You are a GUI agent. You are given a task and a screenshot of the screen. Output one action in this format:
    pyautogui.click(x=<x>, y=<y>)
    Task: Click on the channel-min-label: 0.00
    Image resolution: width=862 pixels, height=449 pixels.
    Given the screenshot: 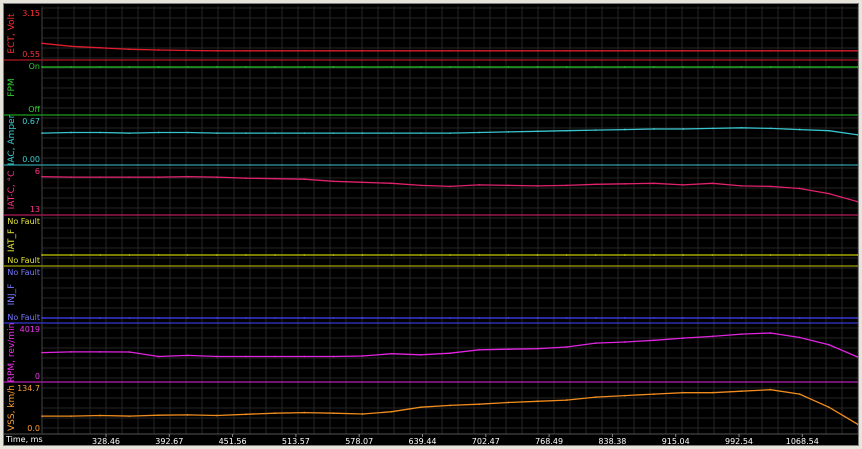 What is the action you would take?
    pyautogui.click(x=31, y=159)
    